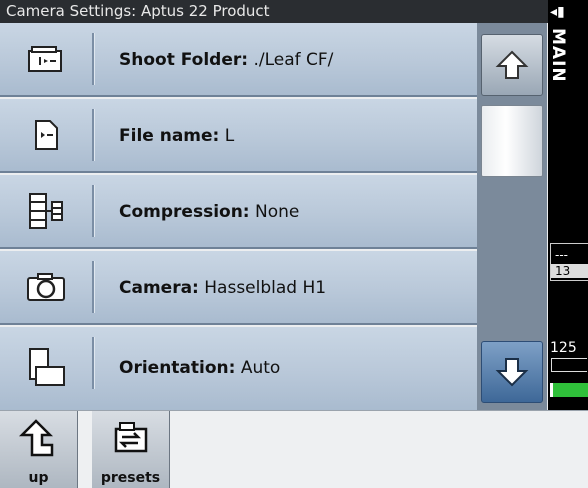 This screenshot has width=588, height=488. I want to click on arrow-up-icon, so click(512, 64).